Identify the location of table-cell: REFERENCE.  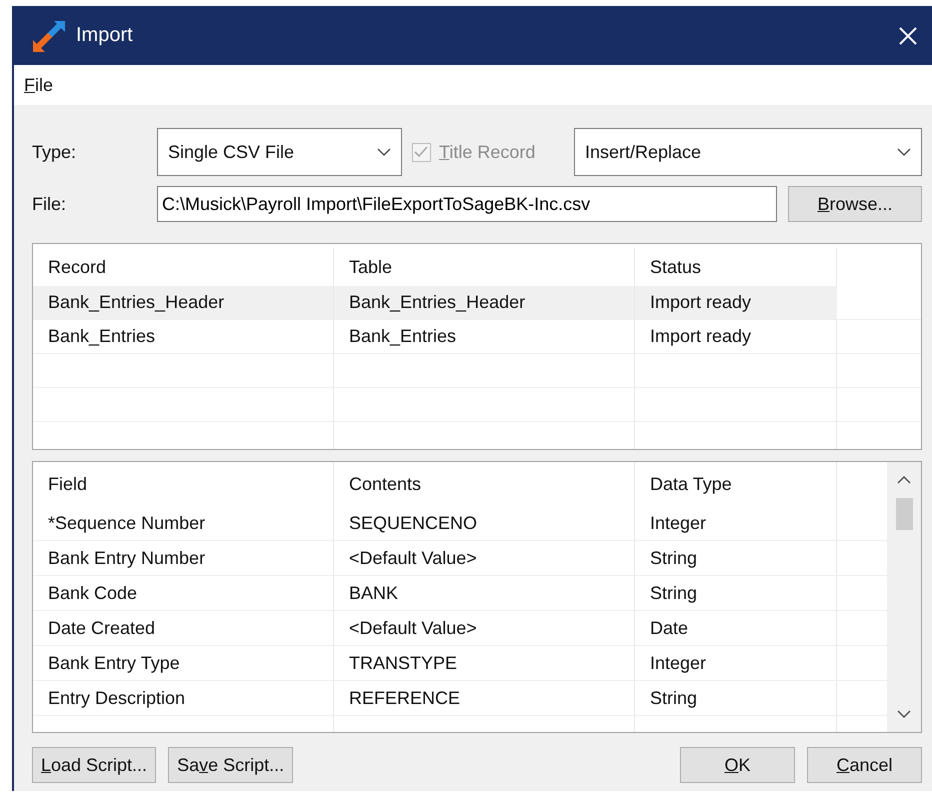
(484, 698).